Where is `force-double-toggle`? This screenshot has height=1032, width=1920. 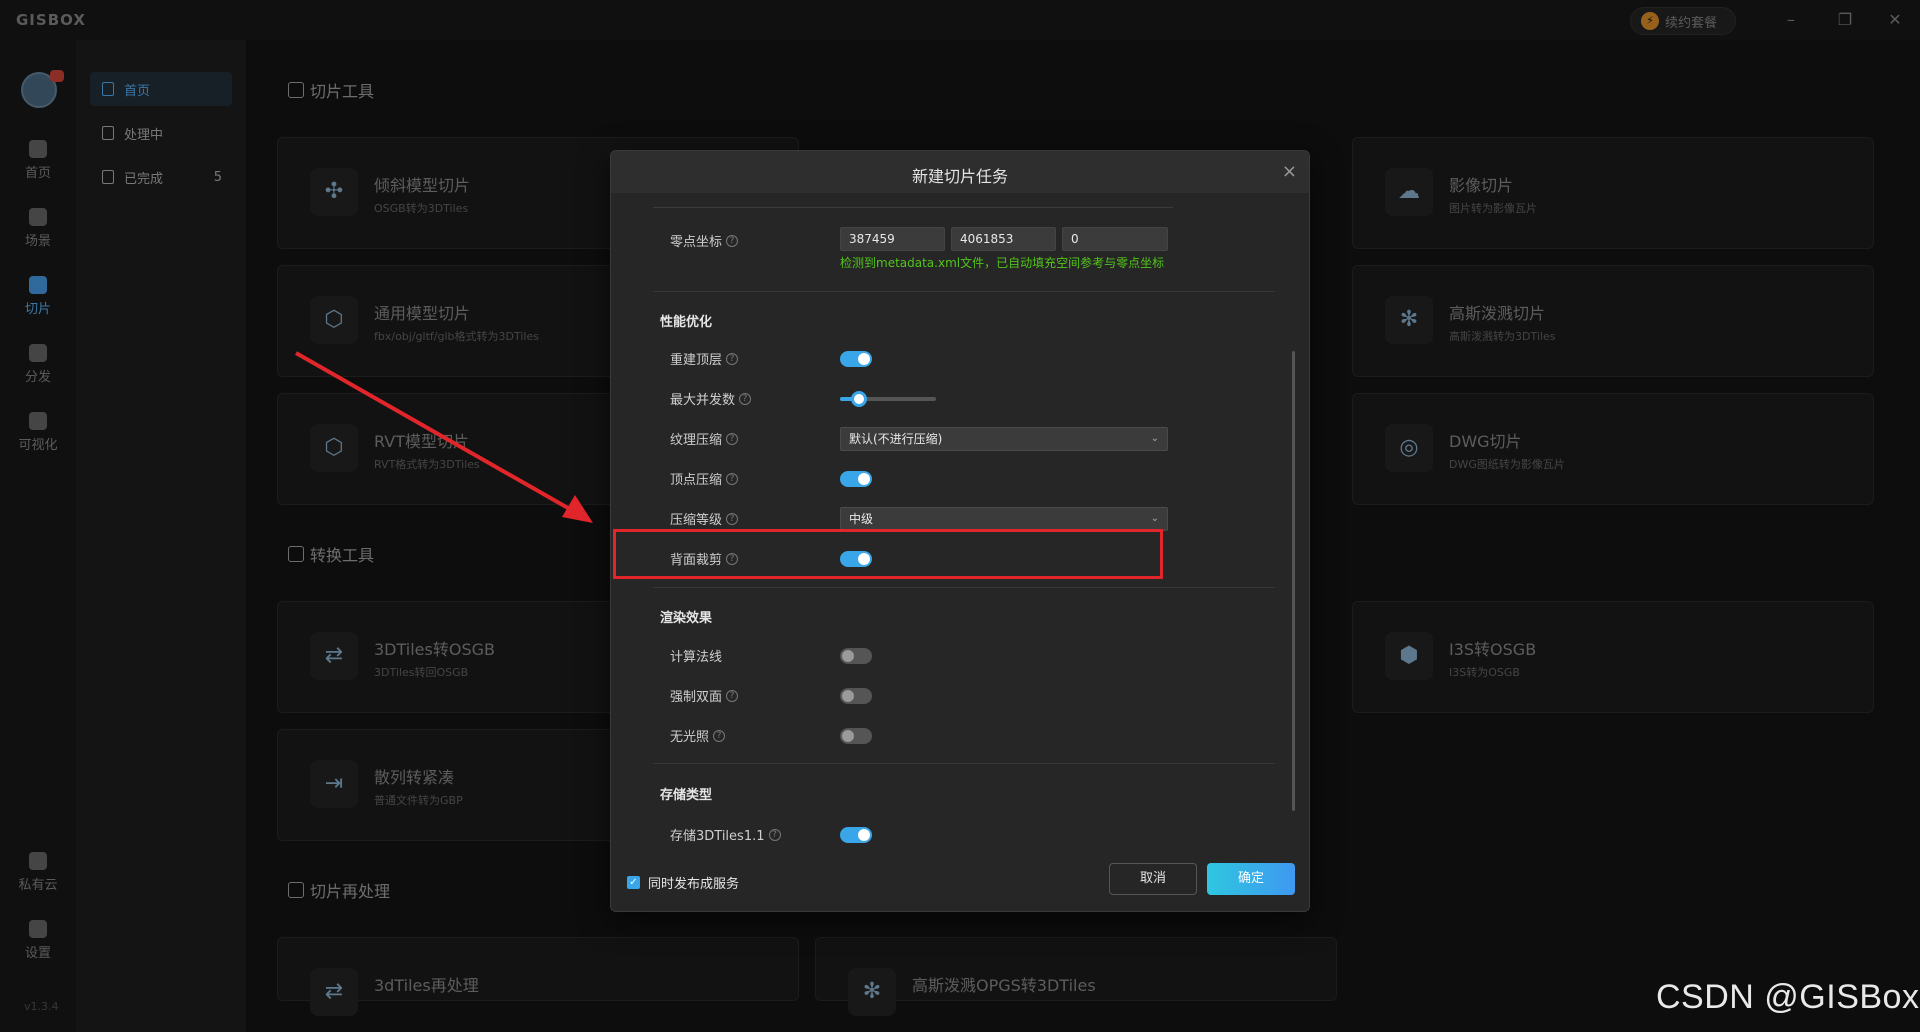
force-double-toggle is located at coordinates (856, 696).